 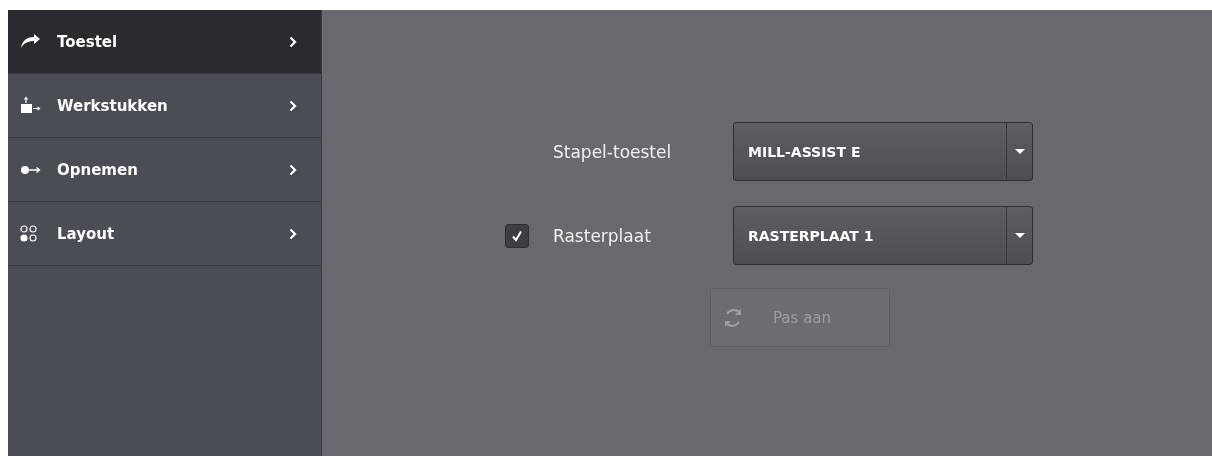 What do you see at coordinates (164, 170) in the screenshot?
I see `sidebar-item: Opnemen` at bounding box center [164, 170].